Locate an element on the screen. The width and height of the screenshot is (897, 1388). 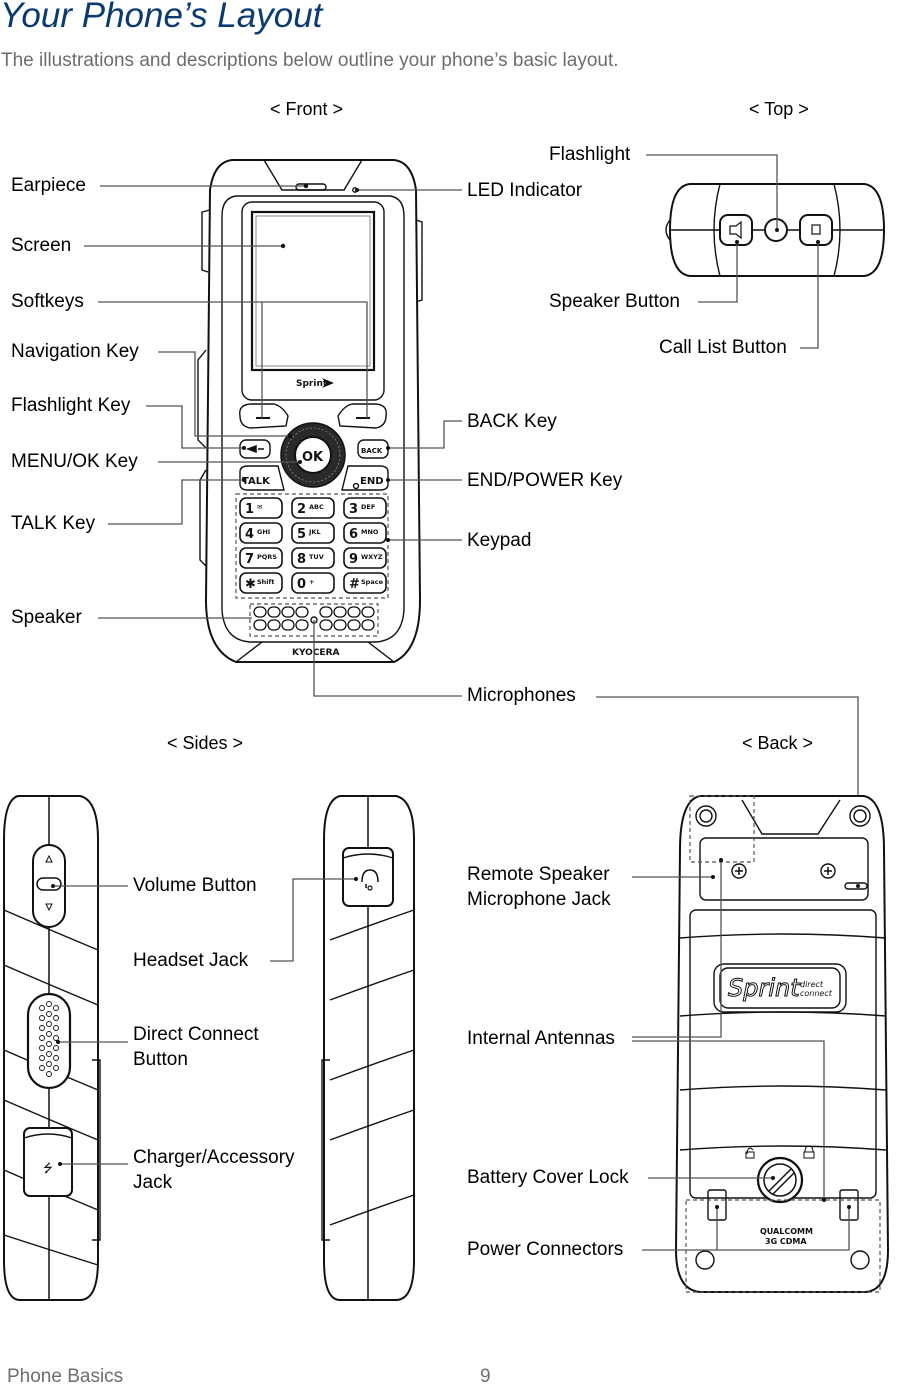
label-power-connectors: Power Connectors is located at coordinates (545, 1249).